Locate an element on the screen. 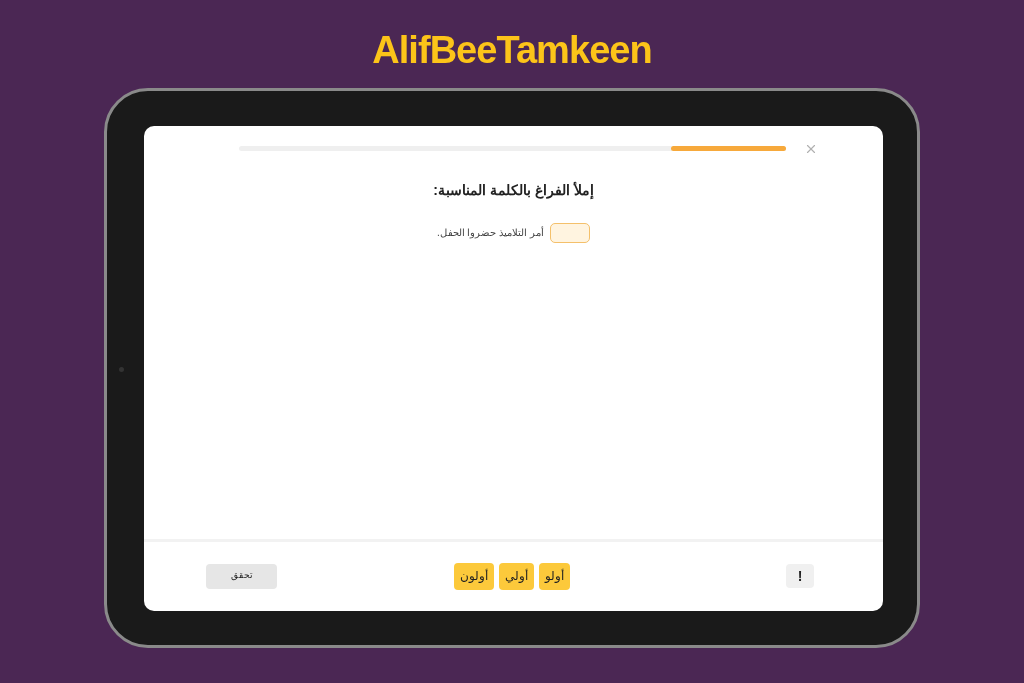 Image resolution: width=1024 pixels, height=683 pixels. camera-icon is located at coordinates (121, 369).